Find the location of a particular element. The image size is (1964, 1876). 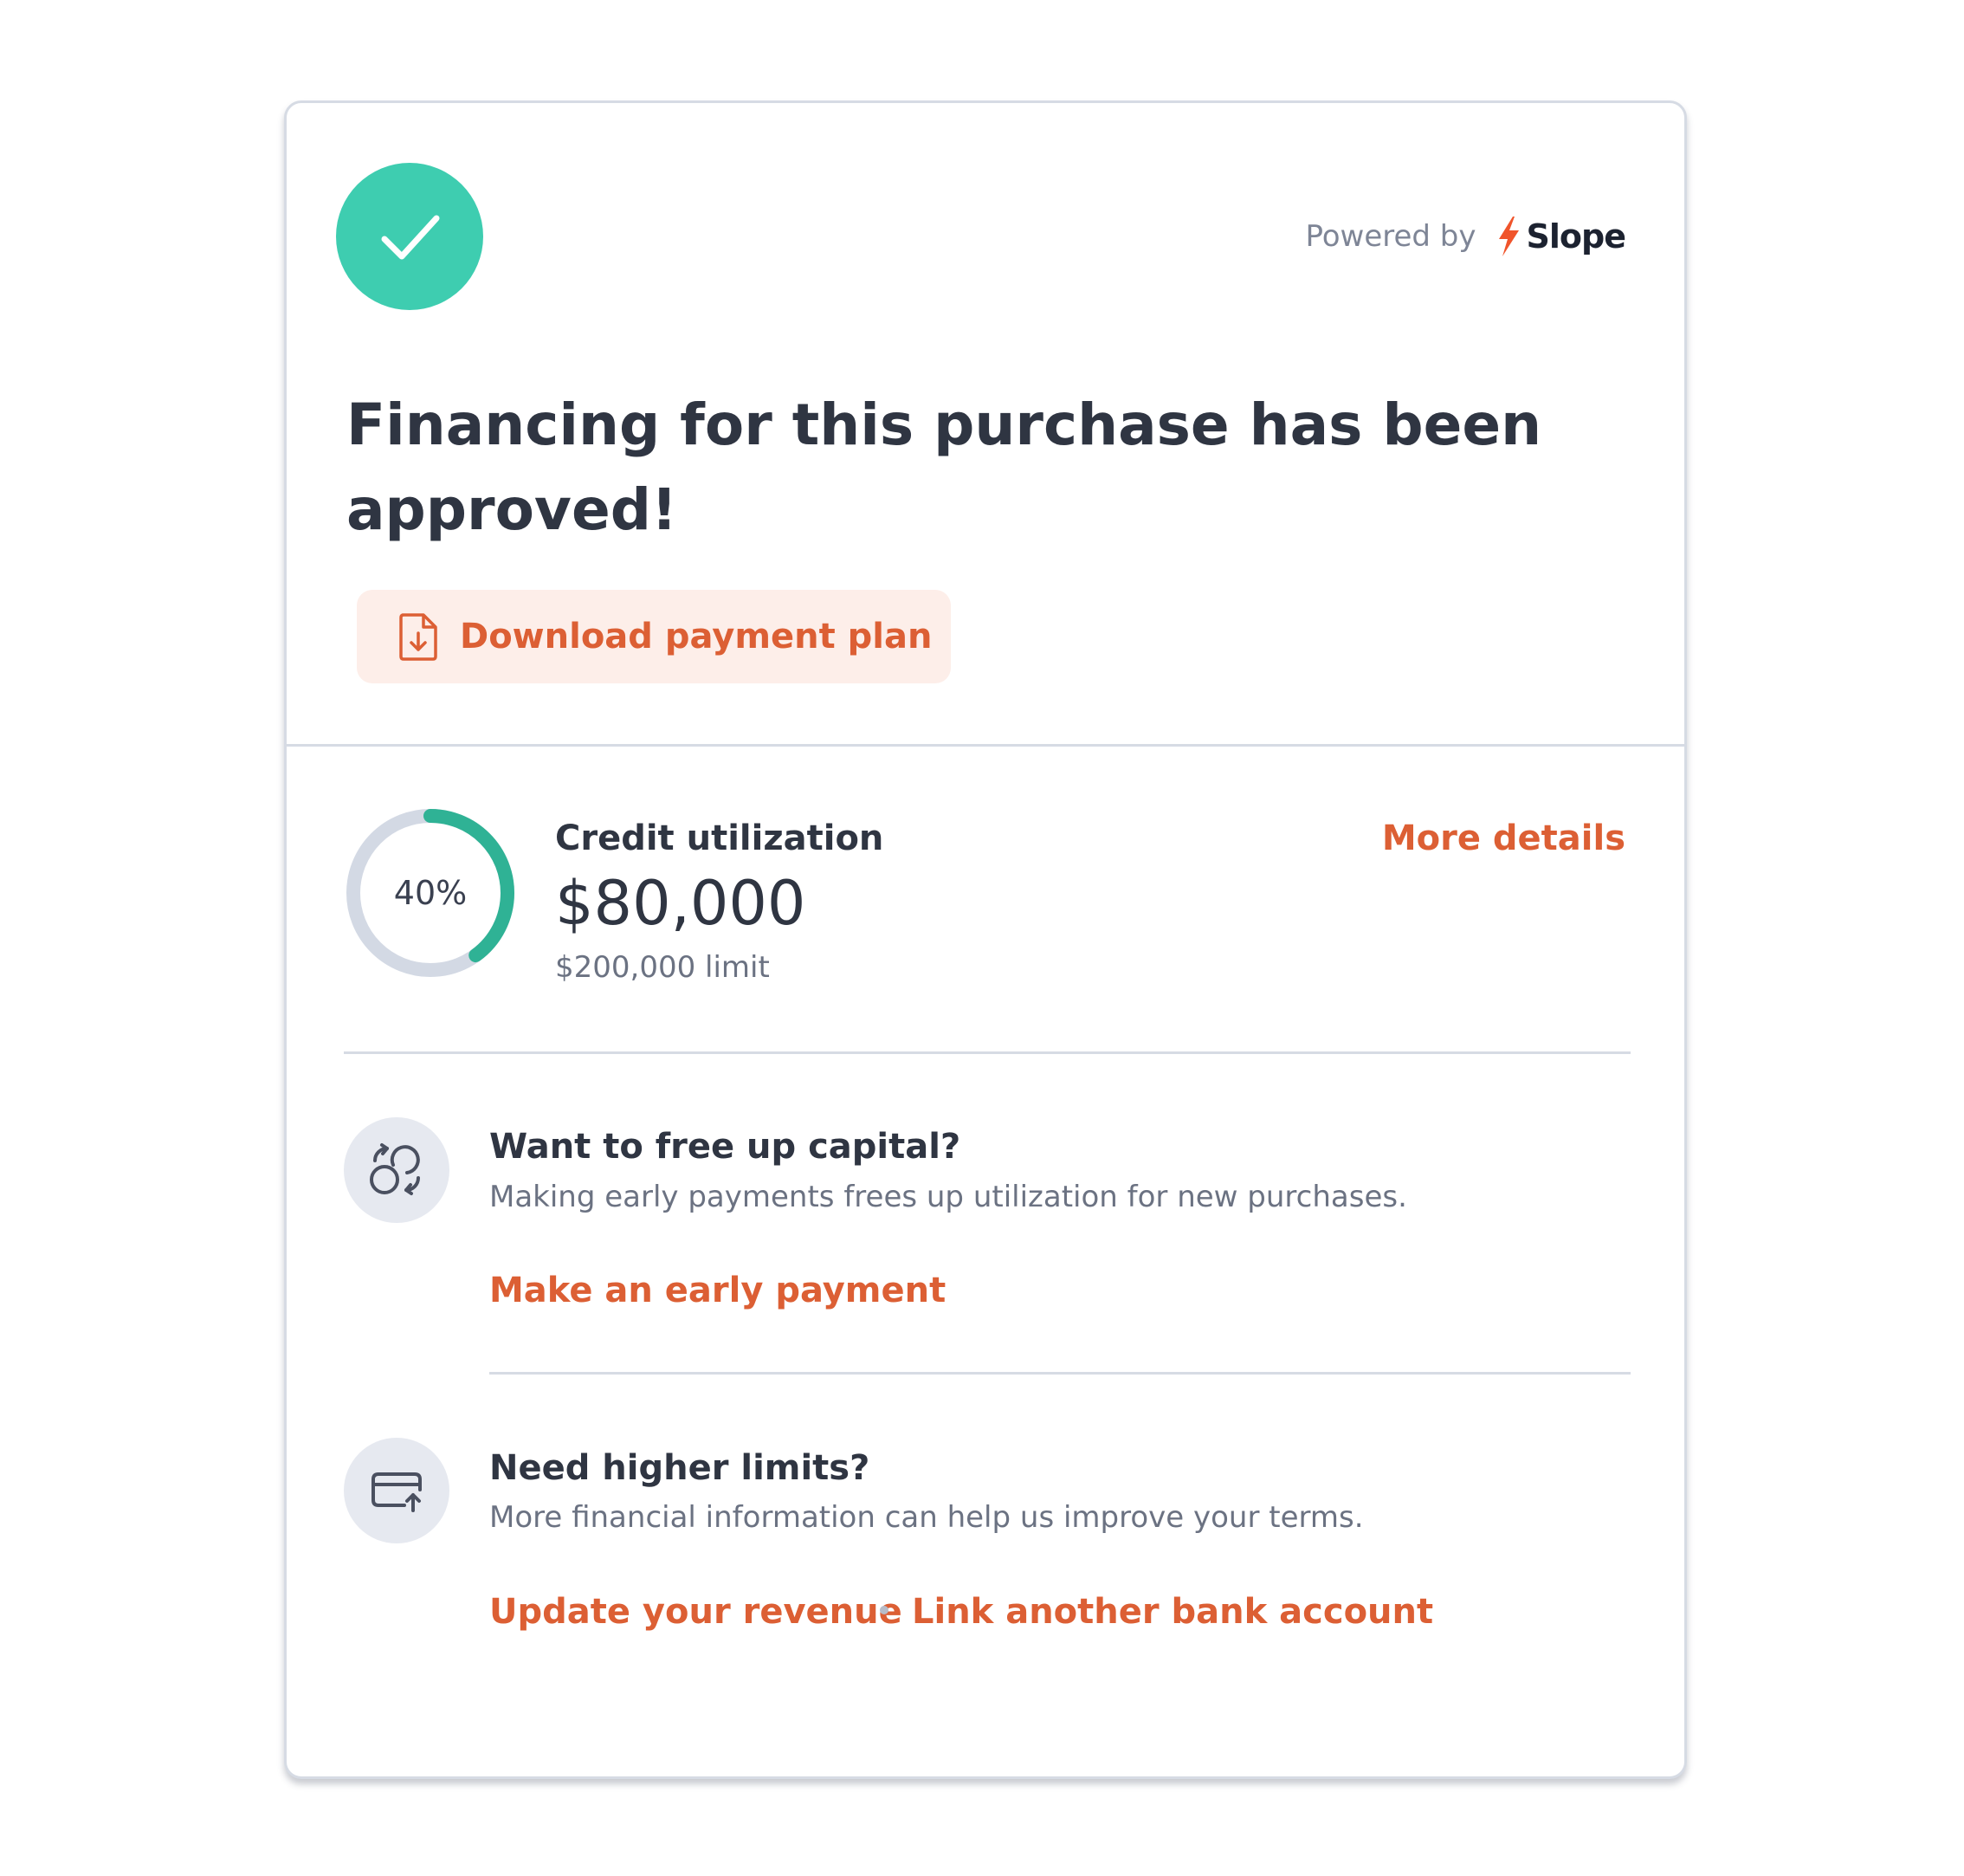

utilization-percent: 40% is located at coordinates (430, 893).